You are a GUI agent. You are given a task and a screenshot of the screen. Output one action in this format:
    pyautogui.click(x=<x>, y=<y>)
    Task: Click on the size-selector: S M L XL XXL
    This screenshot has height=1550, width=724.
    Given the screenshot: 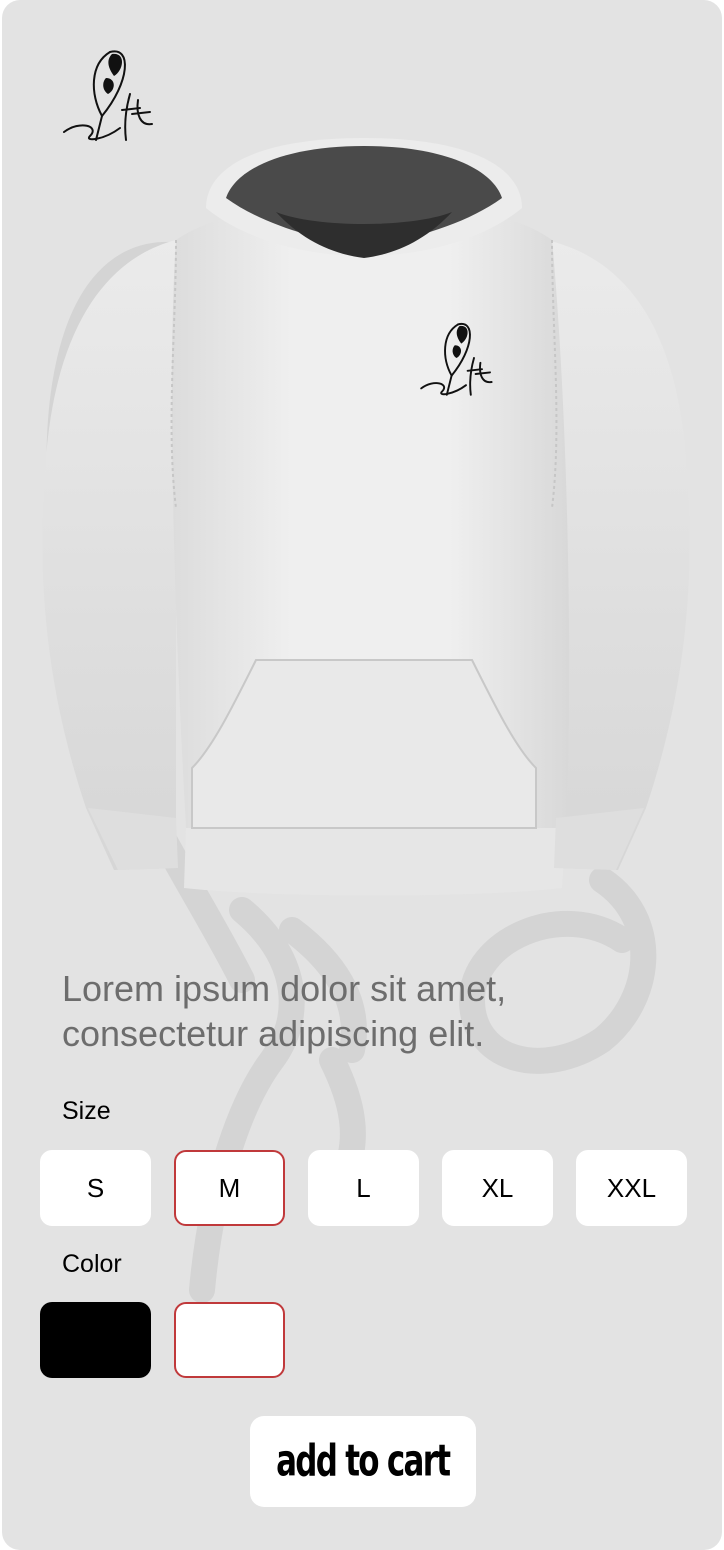 What is the action you would take?
    pyautogui.click(x=363, y=1188)
    